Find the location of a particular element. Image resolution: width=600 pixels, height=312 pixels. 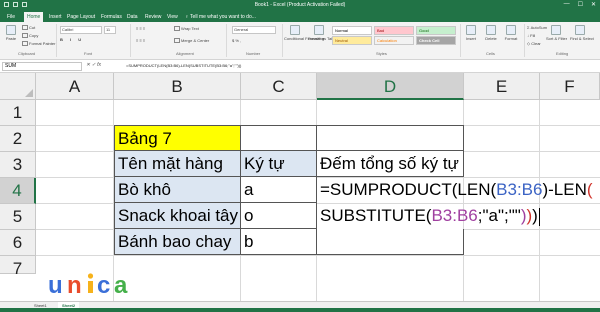

format-painter-button: Format Painter is located at coordinates (39, 44).